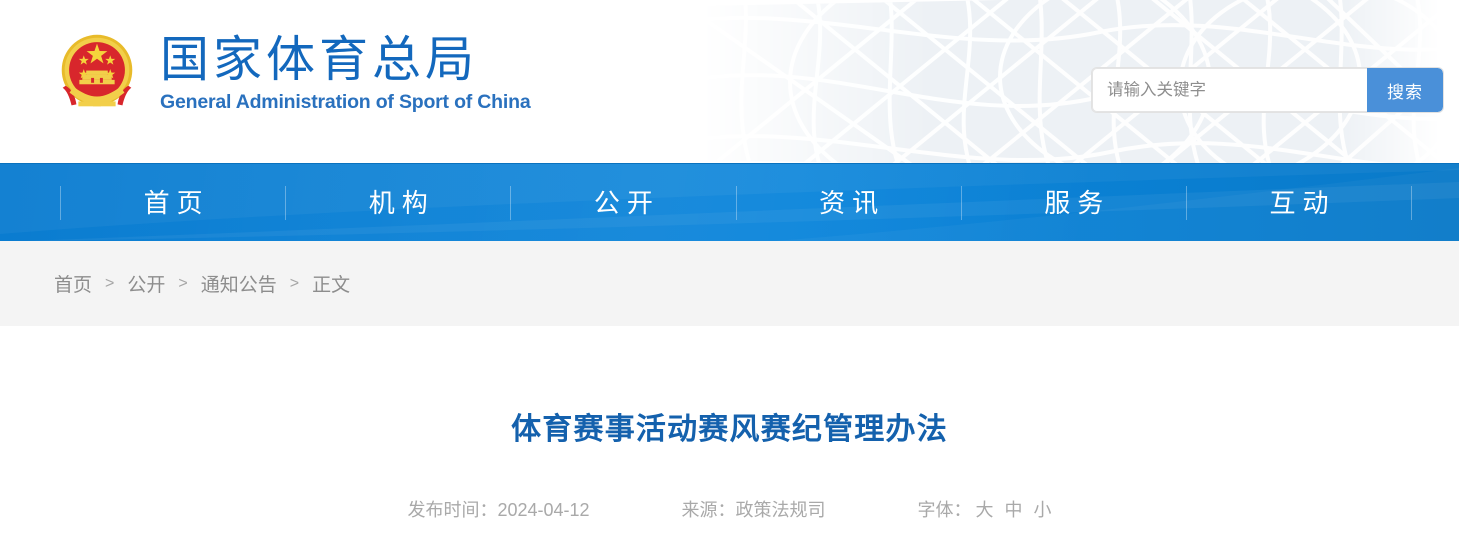 The width and height of the screenshot is (1459, 543). What do you see at coordinates (1412, 202) in the screenshot?
I see `nav-divider` at bounding box center [1412, 202].